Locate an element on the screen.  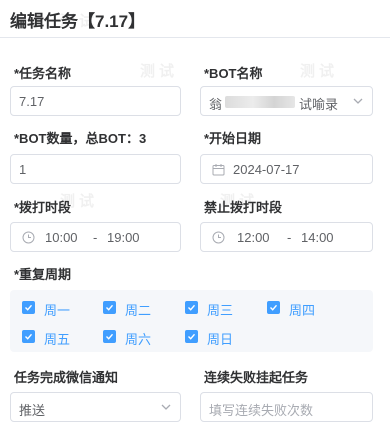
start-date-label: *开始日期 is located at coordinates (233, 138).